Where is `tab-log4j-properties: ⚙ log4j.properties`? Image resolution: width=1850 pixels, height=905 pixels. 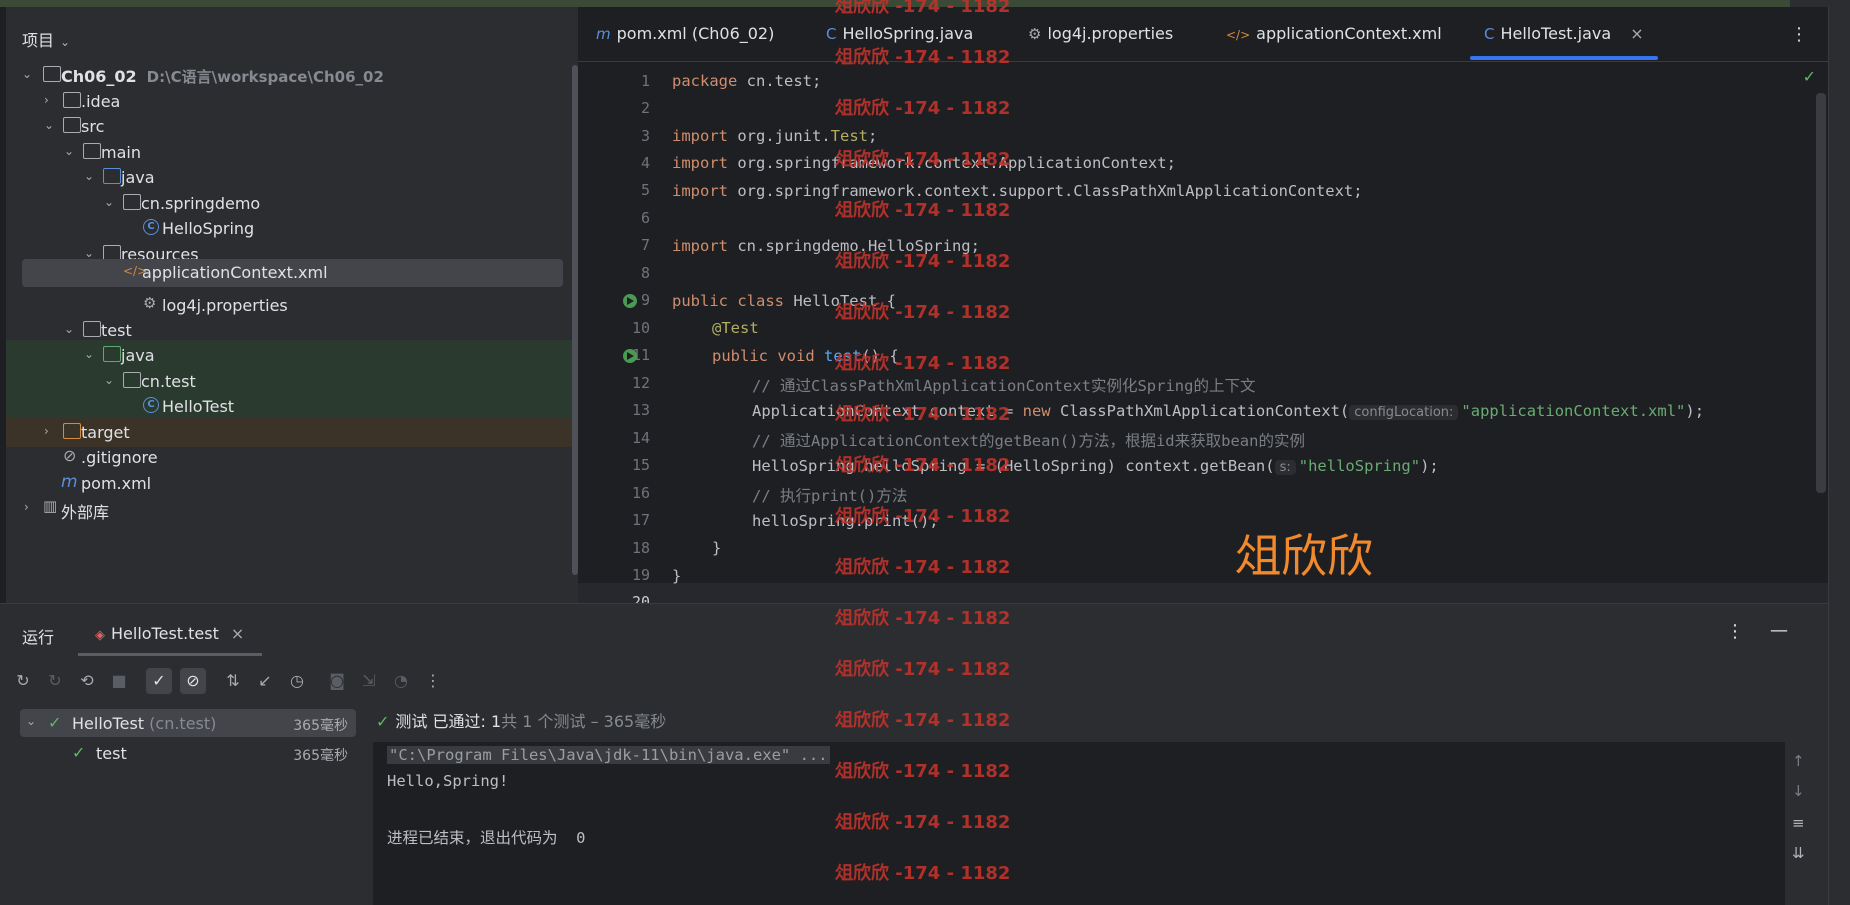 tab-log4j-properties: ⚙ log4j.properties is located at coordinates (1100, 33).